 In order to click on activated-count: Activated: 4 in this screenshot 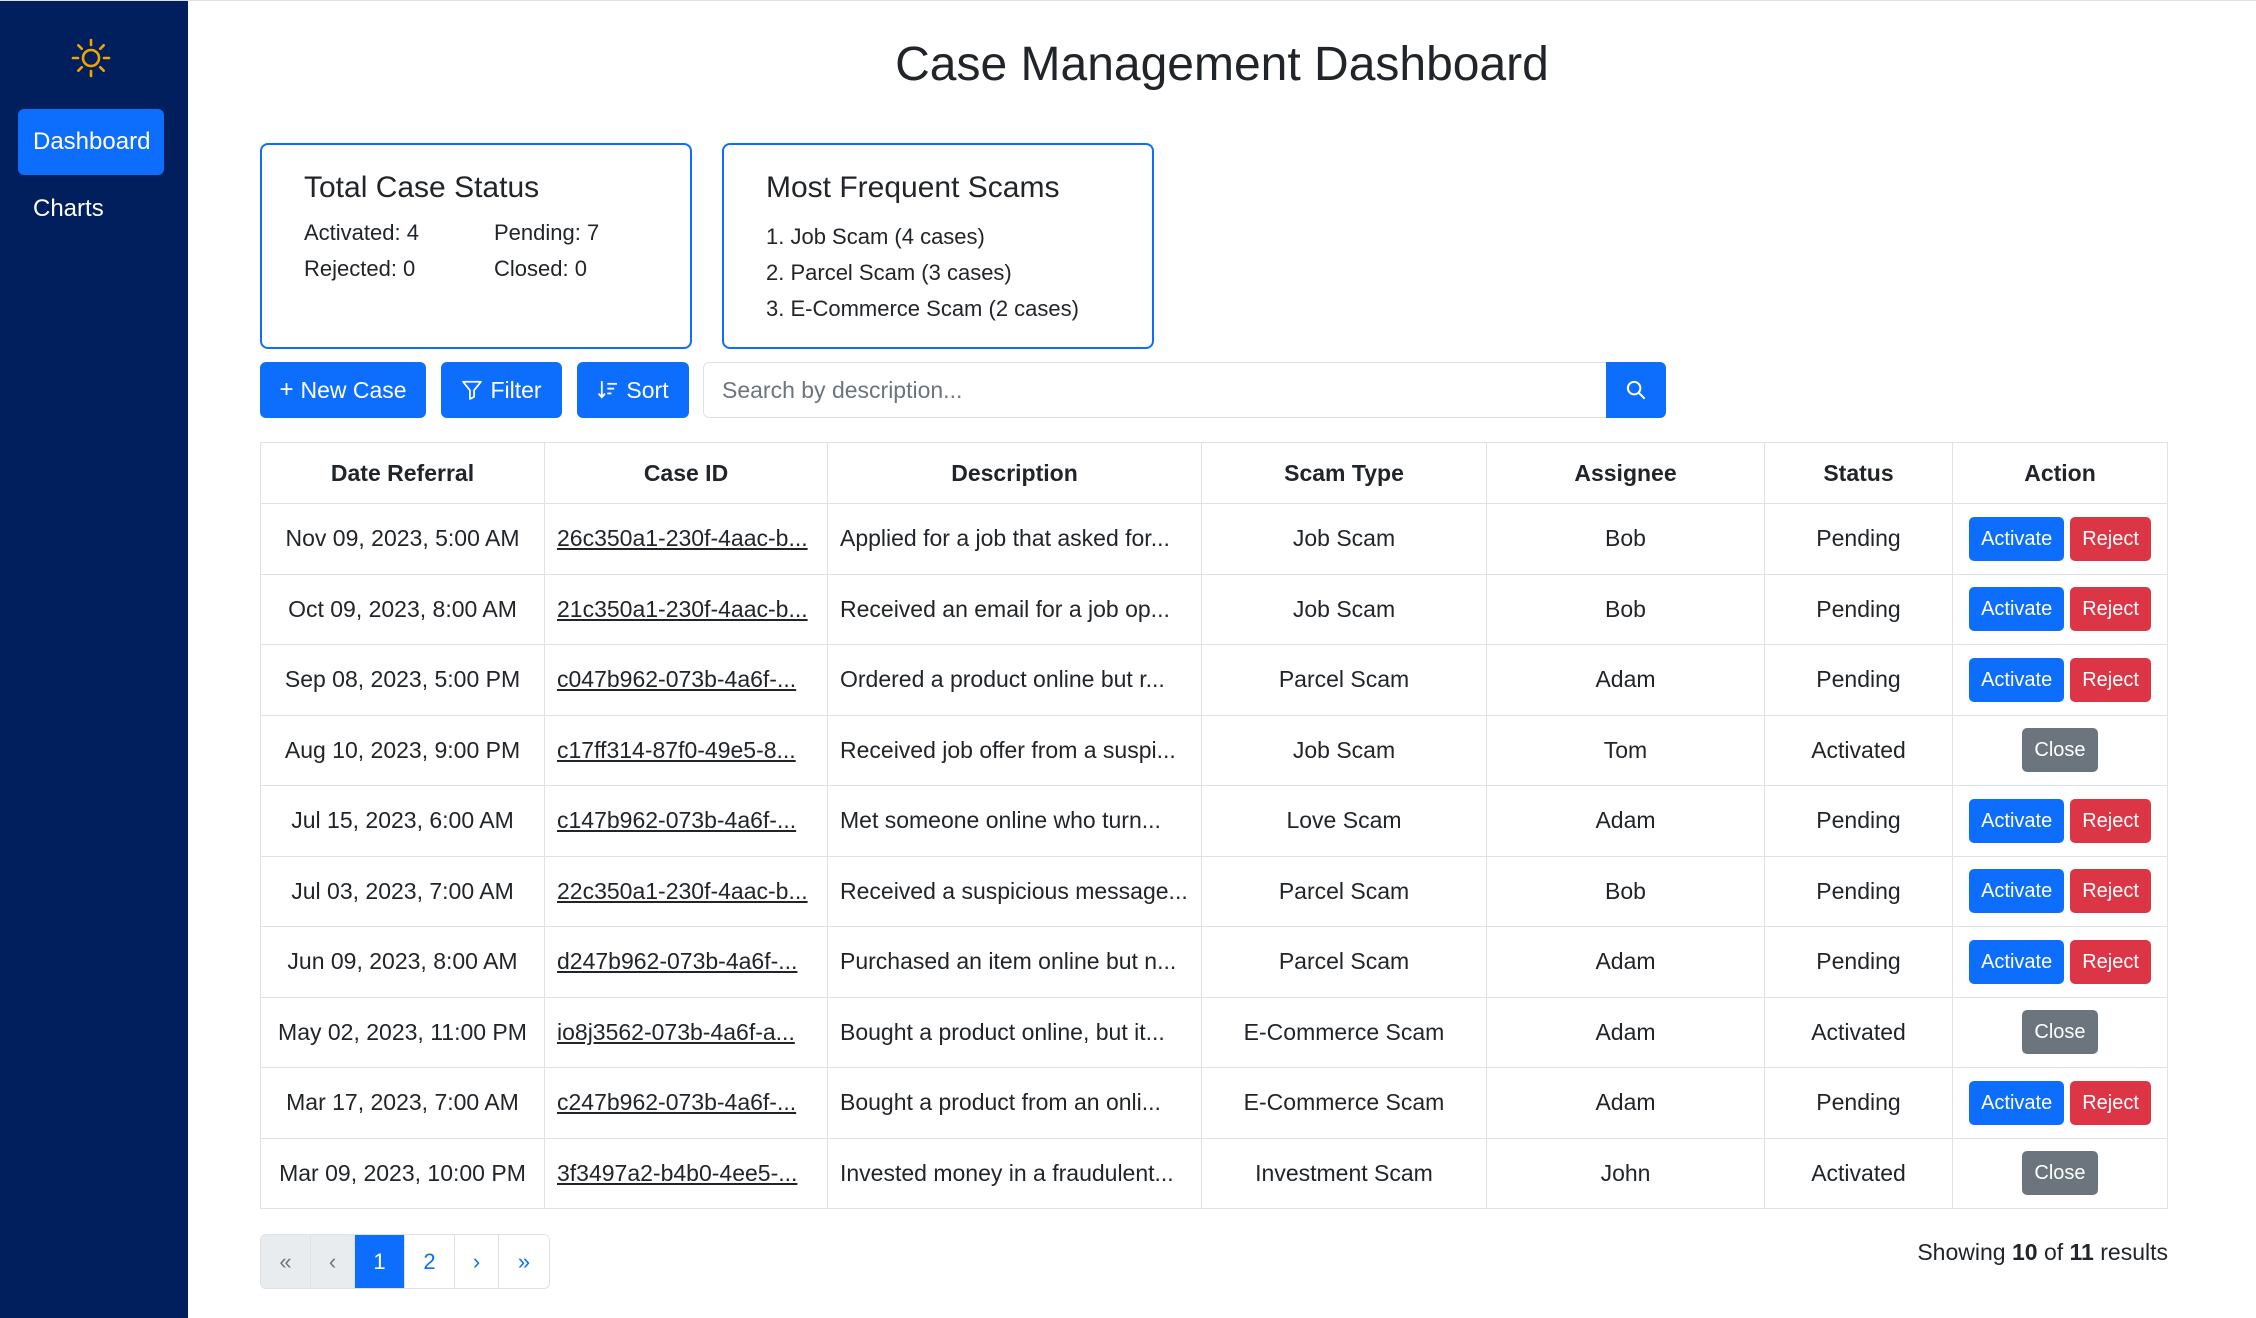, I will do `click(361, 232)`.